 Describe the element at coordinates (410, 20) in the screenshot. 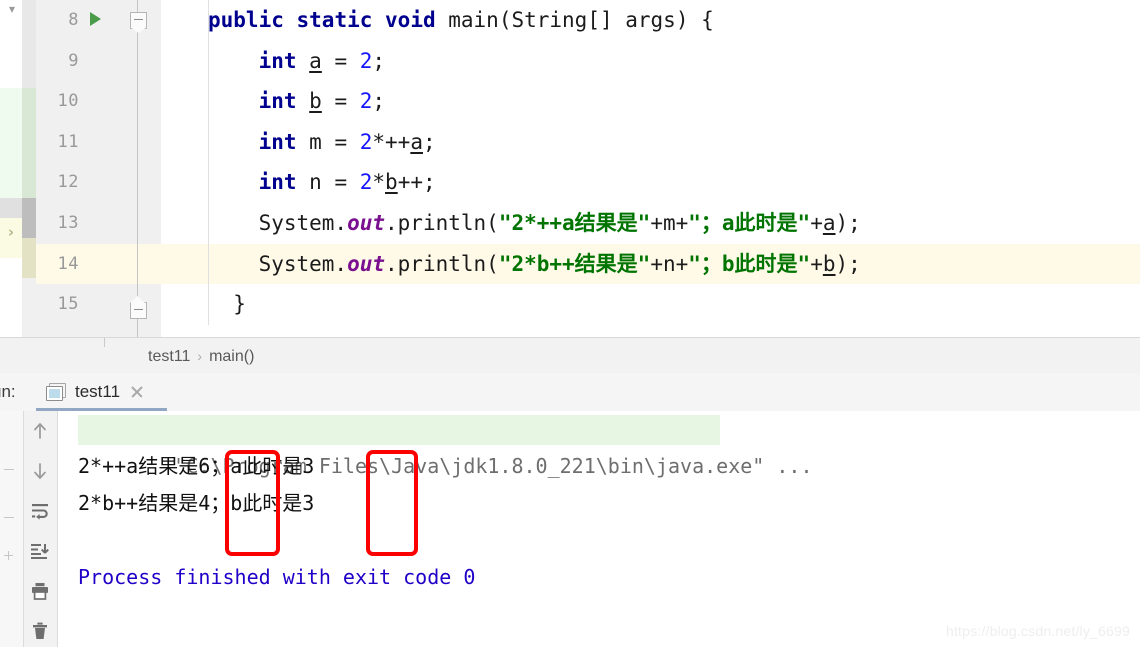

I see `code-token-kw: void` at that location.